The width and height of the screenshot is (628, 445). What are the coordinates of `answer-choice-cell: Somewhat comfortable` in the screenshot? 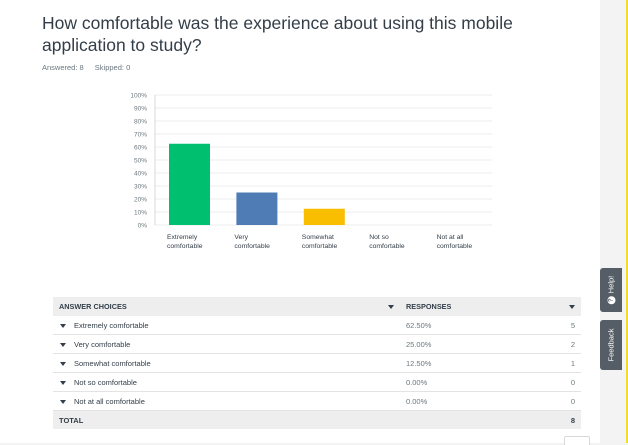 It's located at (226, 363).